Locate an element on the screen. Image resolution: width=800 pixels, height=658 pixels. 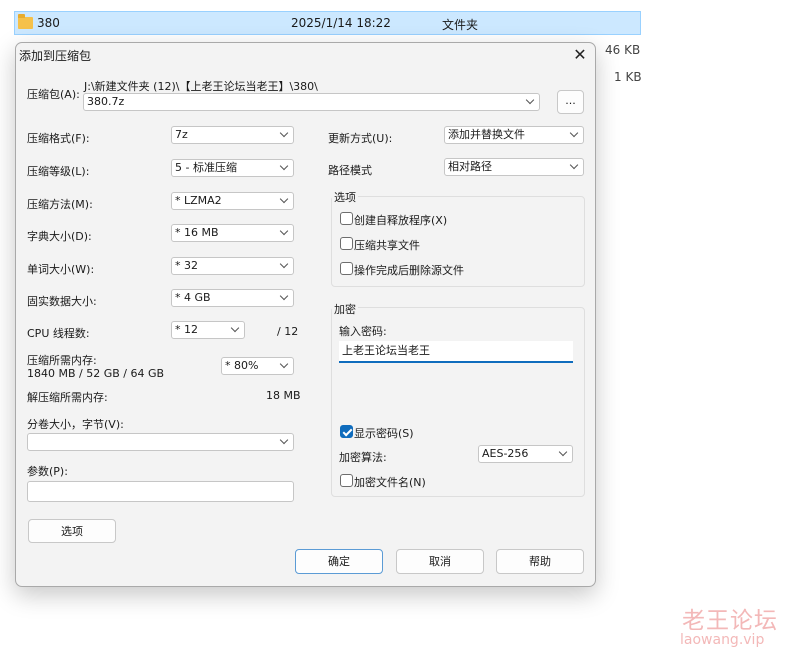
show-password-checkbox is located at coordinates (346, 431).